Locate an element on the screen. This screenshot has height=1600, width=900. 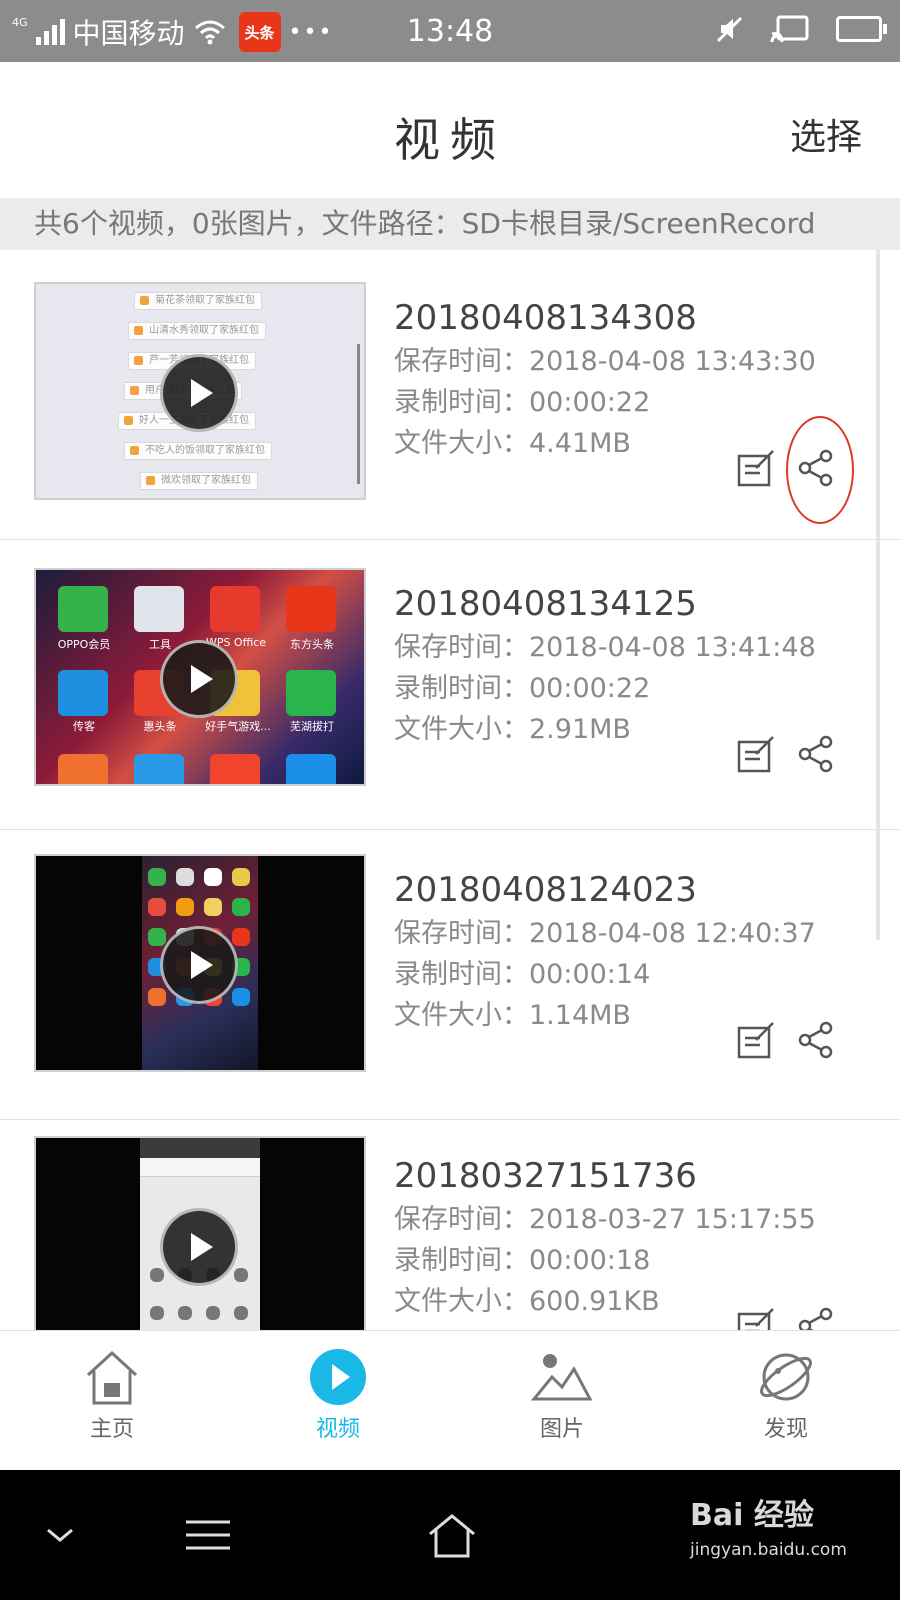
video-save-time: 保存时间：2018-04-08 13:43:30 is located at coordinates (605, 361).